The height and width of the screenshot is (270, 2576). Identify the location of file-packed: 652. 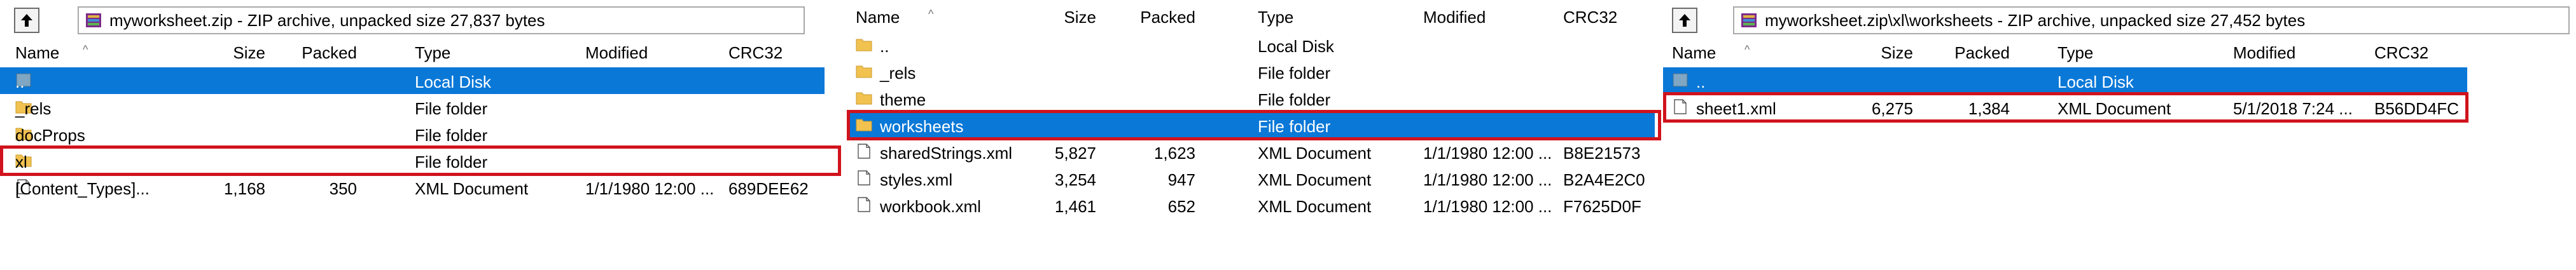
(1181, 206).